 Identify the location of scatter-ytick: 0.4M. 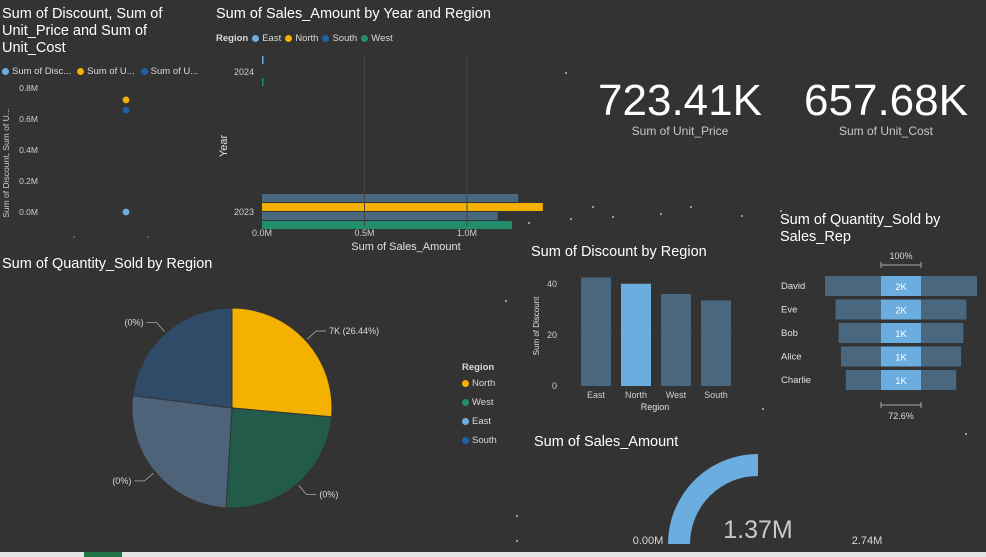
(28, 150).